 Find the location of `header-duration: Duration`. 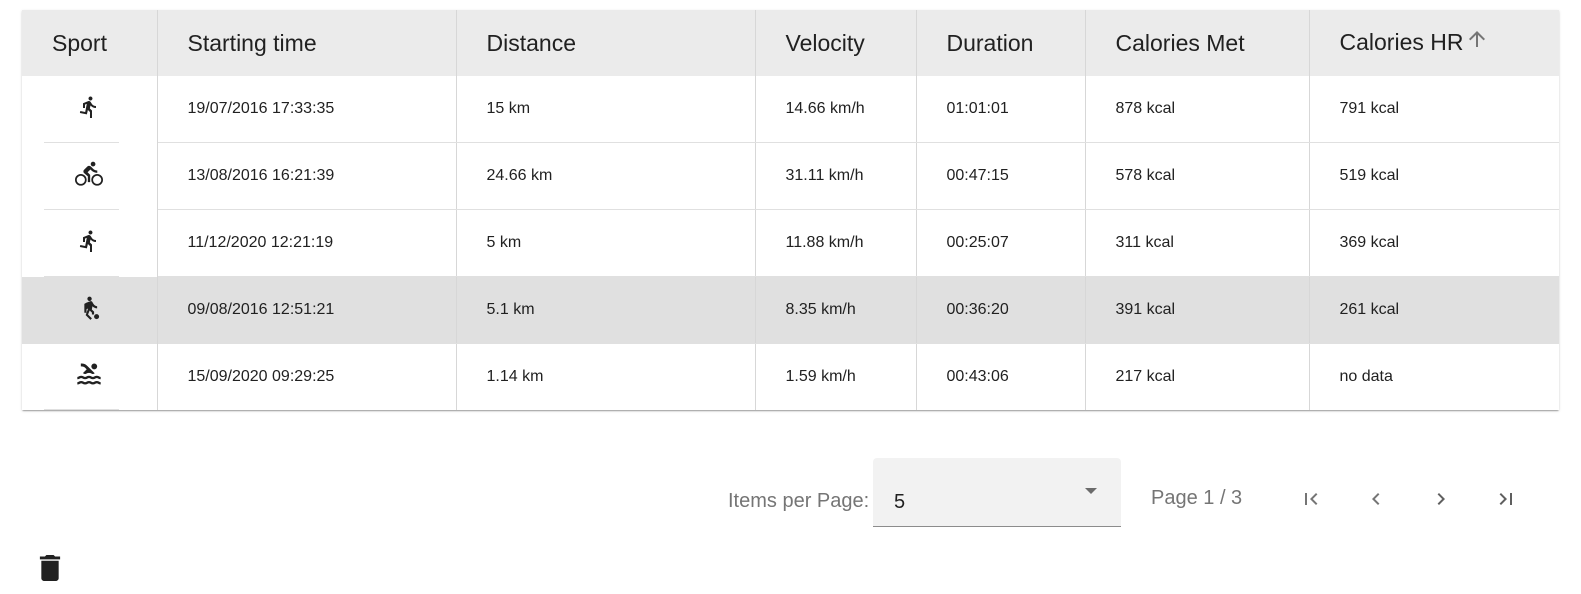

header-duration: Duration is located at coordinates (1001, 43).